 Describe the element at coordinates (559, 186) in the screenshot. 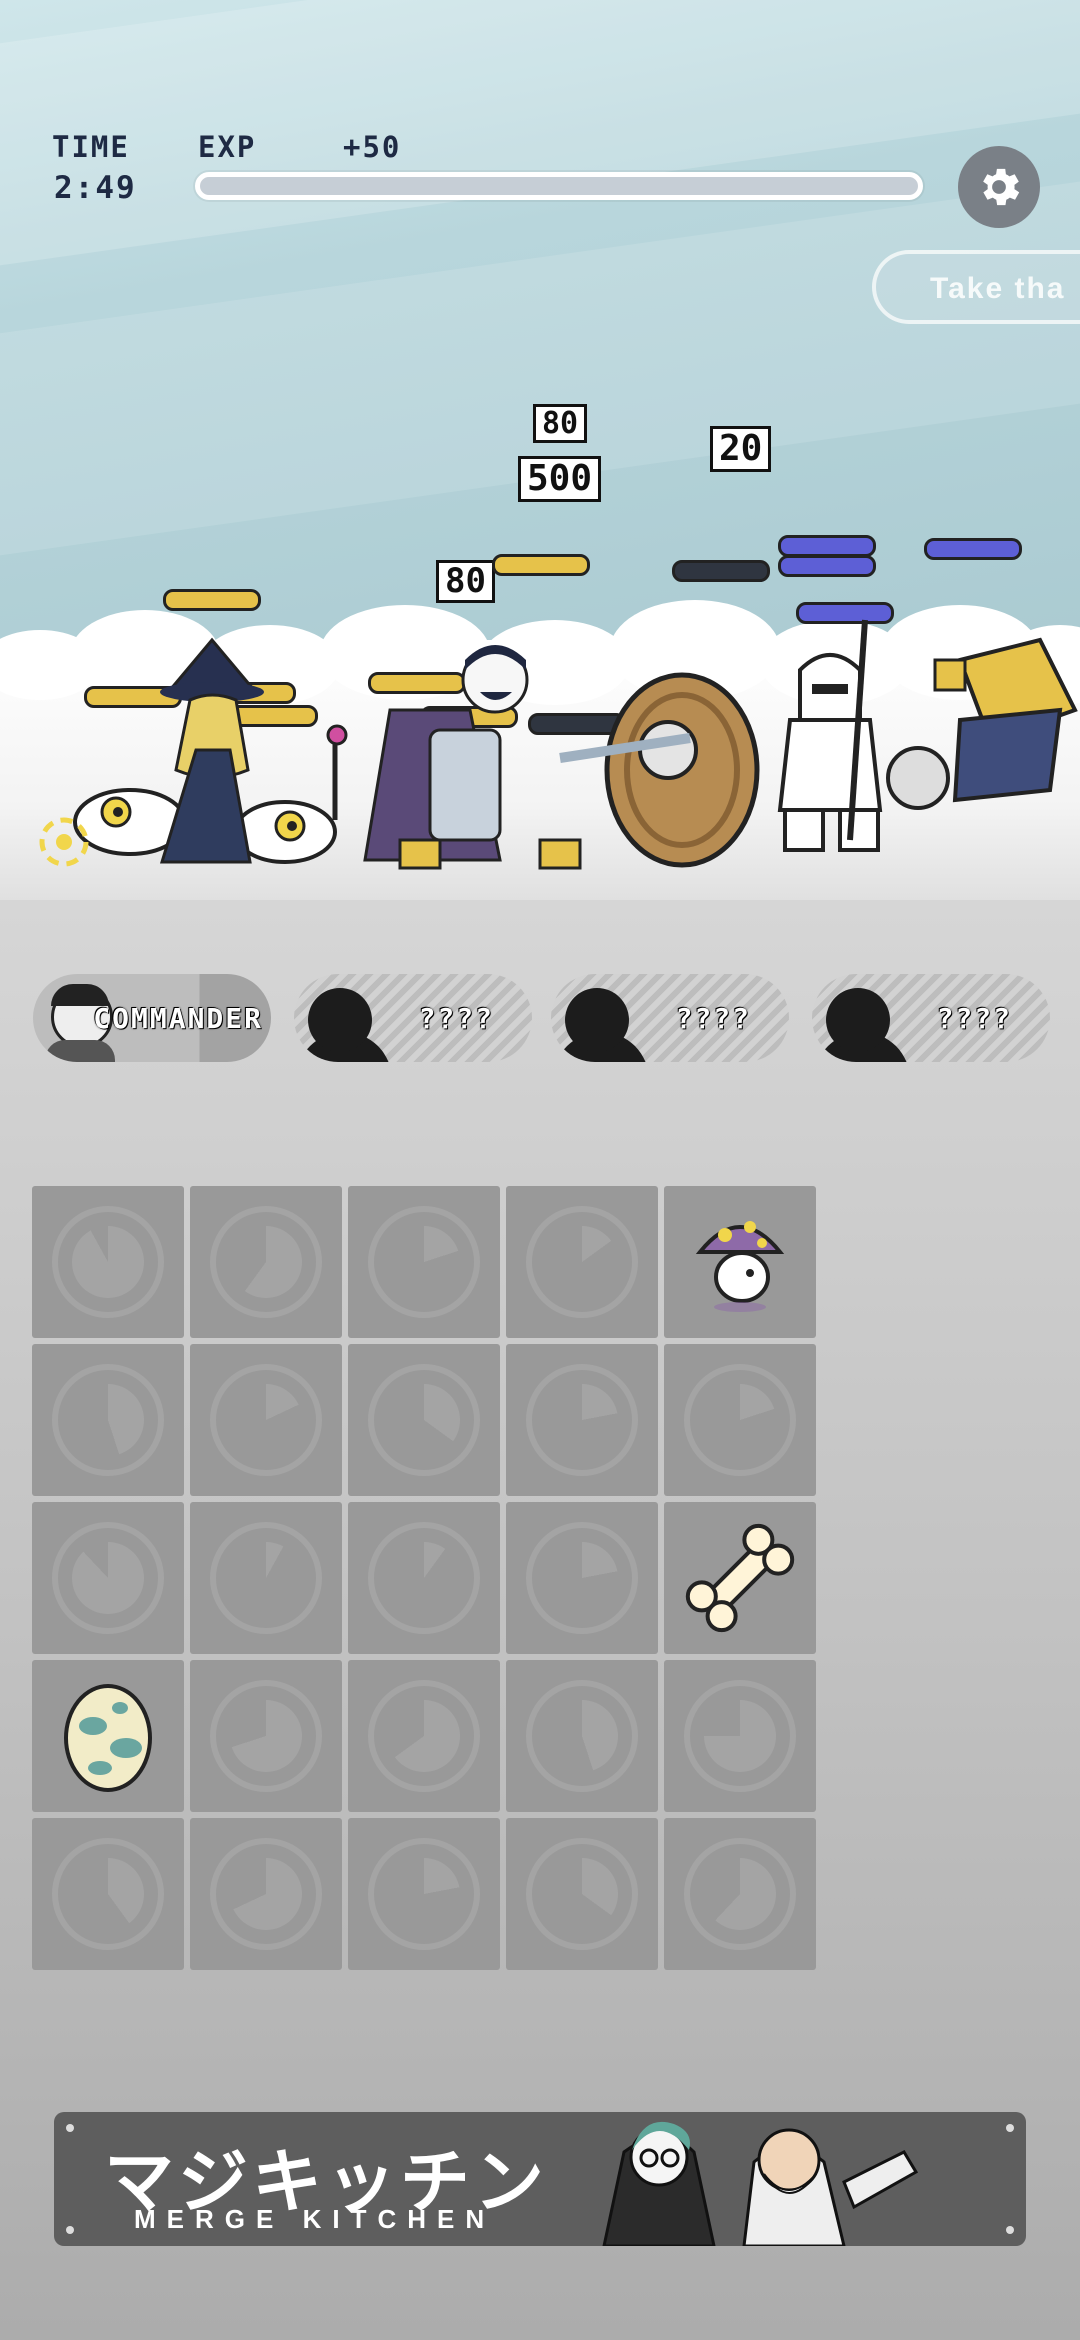

I see `exp-progress-bar` at that location.